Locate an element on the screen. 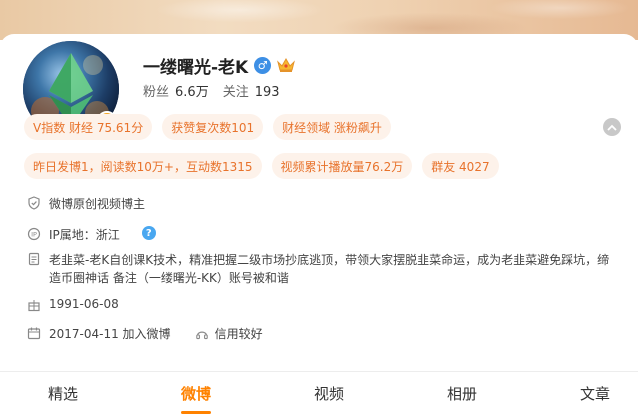 This screenshot has height=415, width=638. info-joined: 2017-04-11 加入微博 信用较好 is located at coordinates (145, 333).